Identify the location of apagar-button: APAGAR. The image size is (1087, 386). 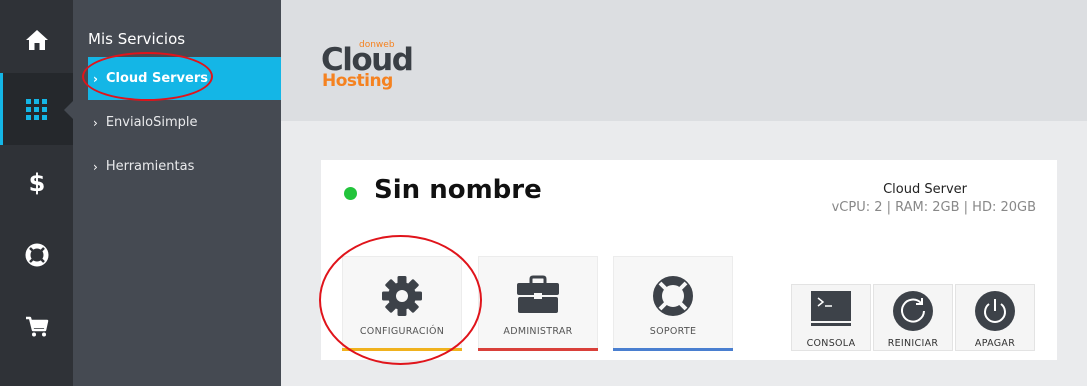
(995, 317).